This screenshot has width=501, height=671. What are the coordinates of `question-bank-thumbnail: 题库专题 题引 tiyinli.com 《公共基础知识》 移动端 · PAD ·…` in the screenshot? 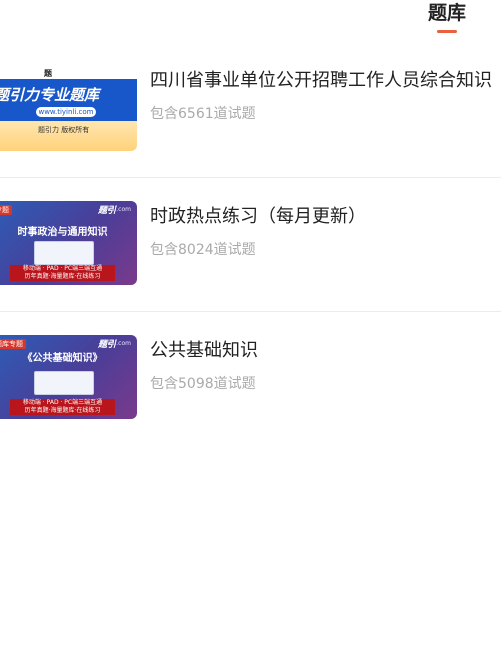 It's located at (68, 377).